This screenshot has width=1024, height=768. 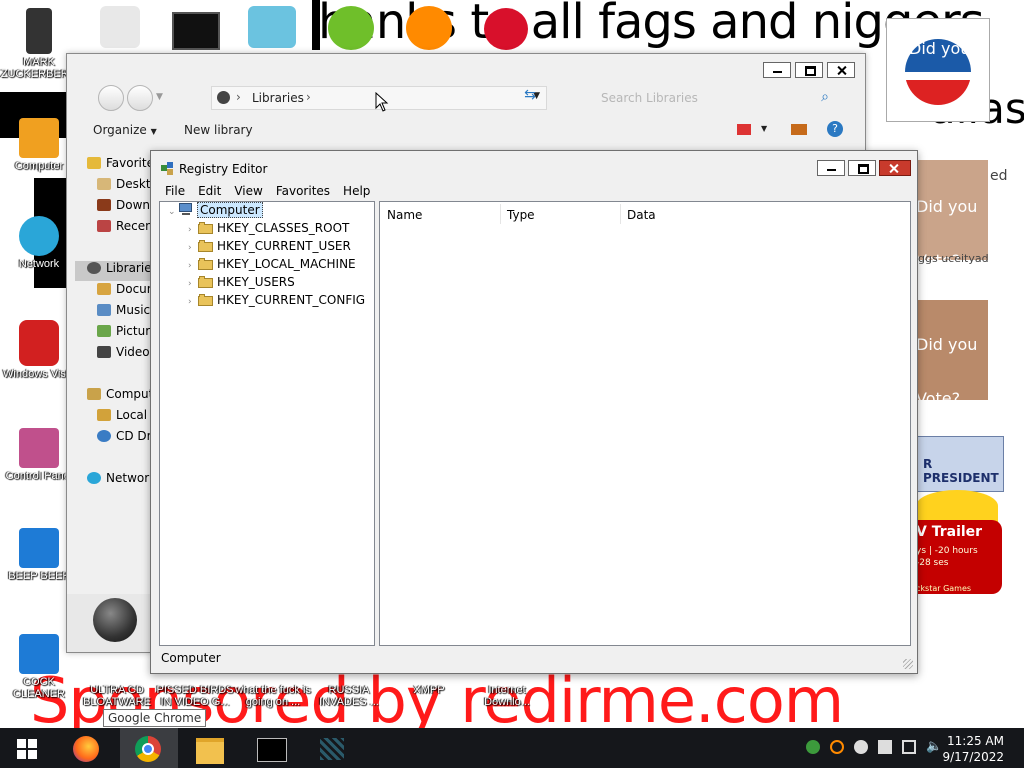 I want to click on tree-node-hive: › HKEY_CLASSES_ROOT, so click(x=268, y=230).